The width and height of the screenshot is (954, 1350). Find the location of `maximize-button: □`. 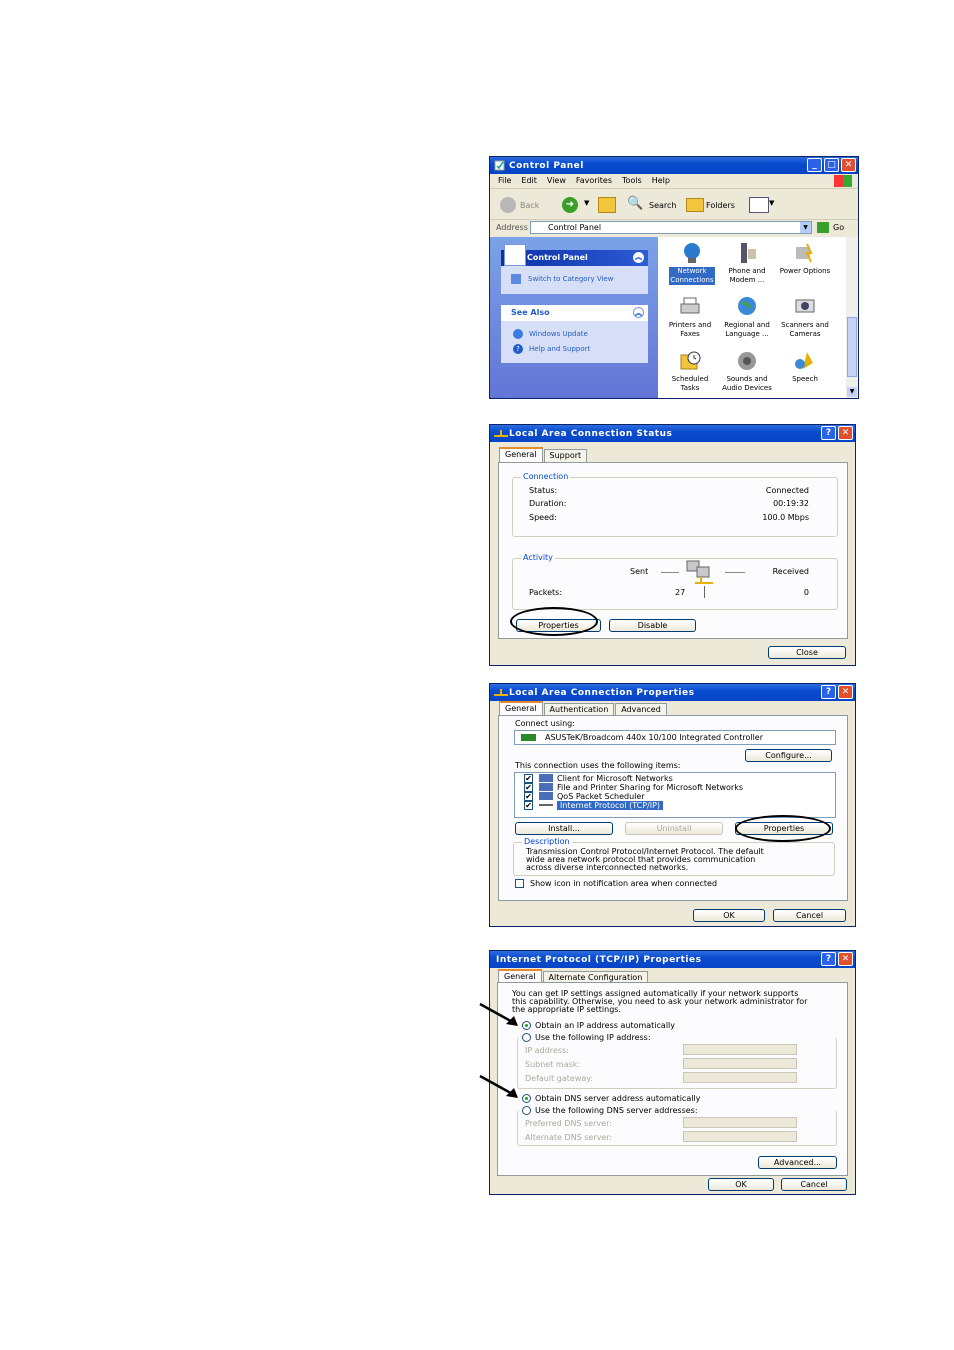

maximize-button: □ is located at coordinates (831, 165).